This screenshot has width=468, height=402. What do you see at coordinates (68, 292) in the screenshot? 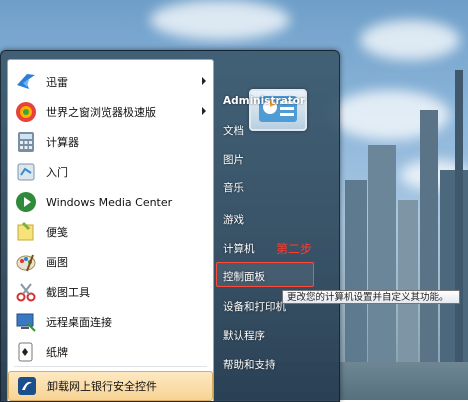
I see `program-label: 截图工具` at bounding box center [68, 292].